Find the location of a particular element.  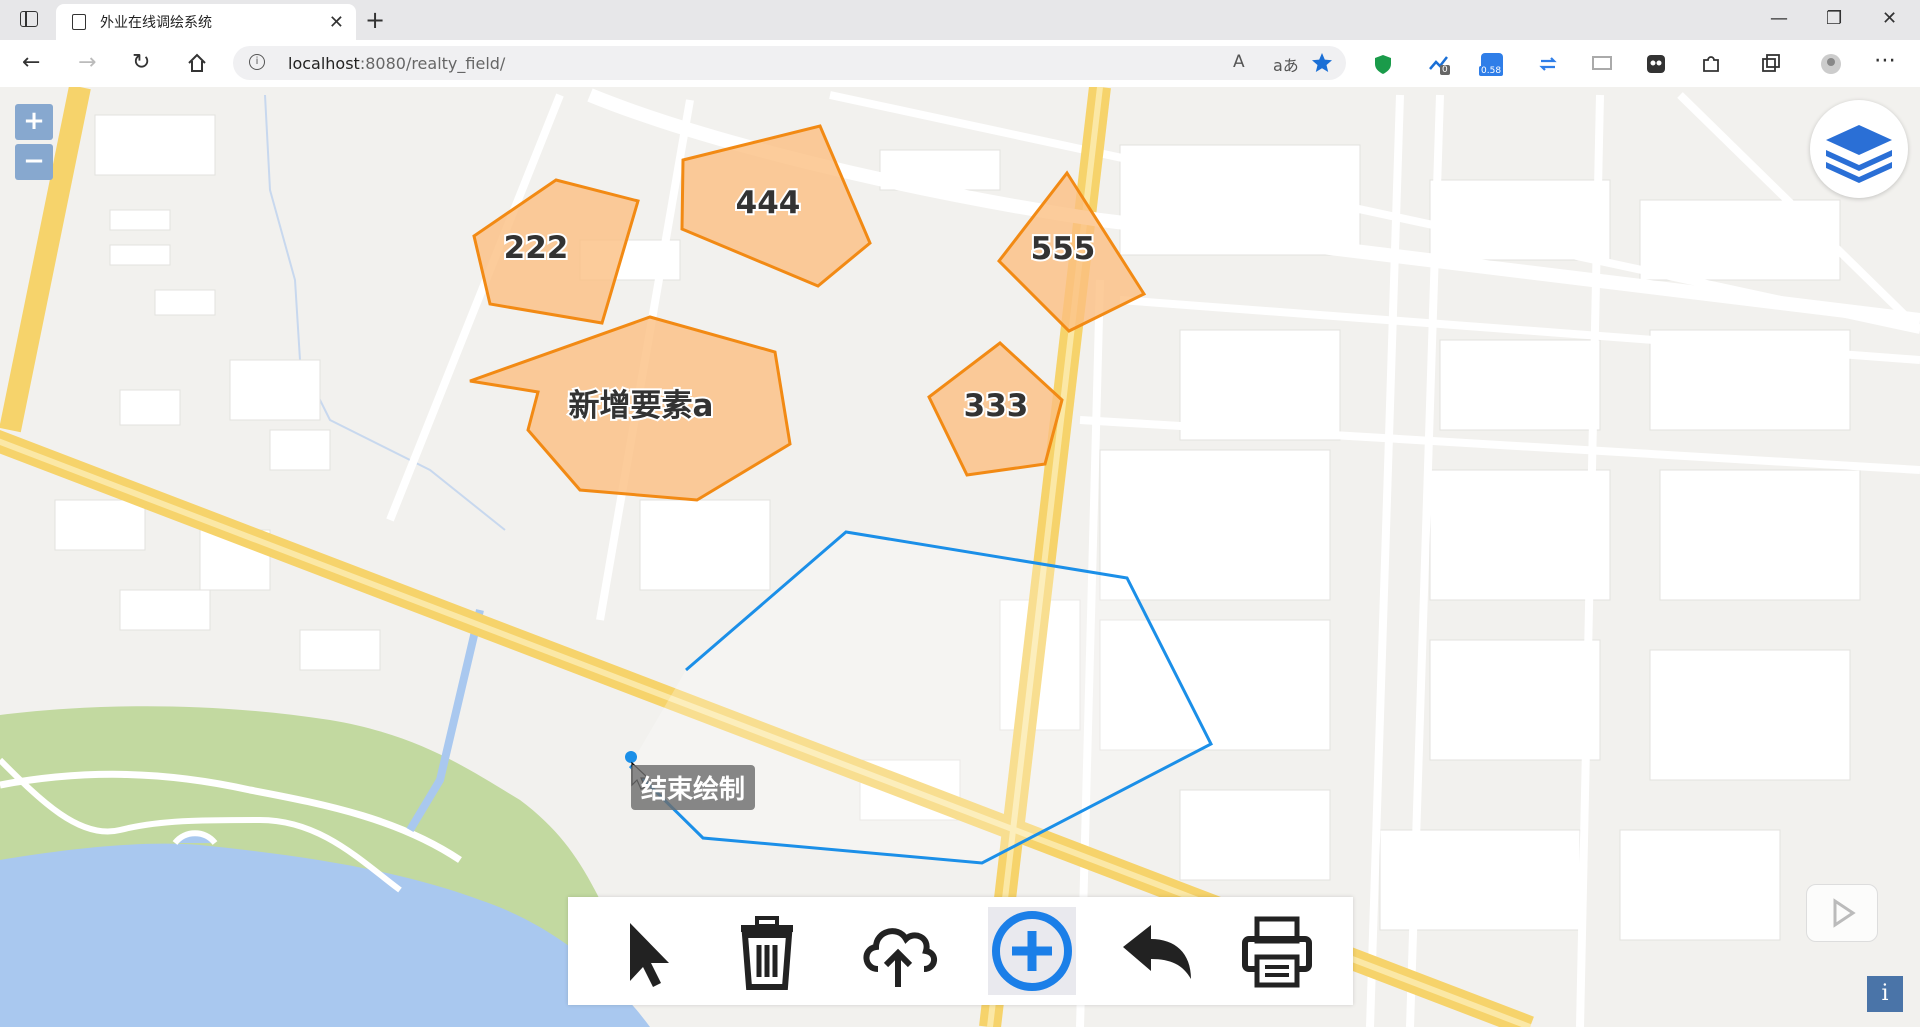

play-icon is located at coordinates (1844, 913).